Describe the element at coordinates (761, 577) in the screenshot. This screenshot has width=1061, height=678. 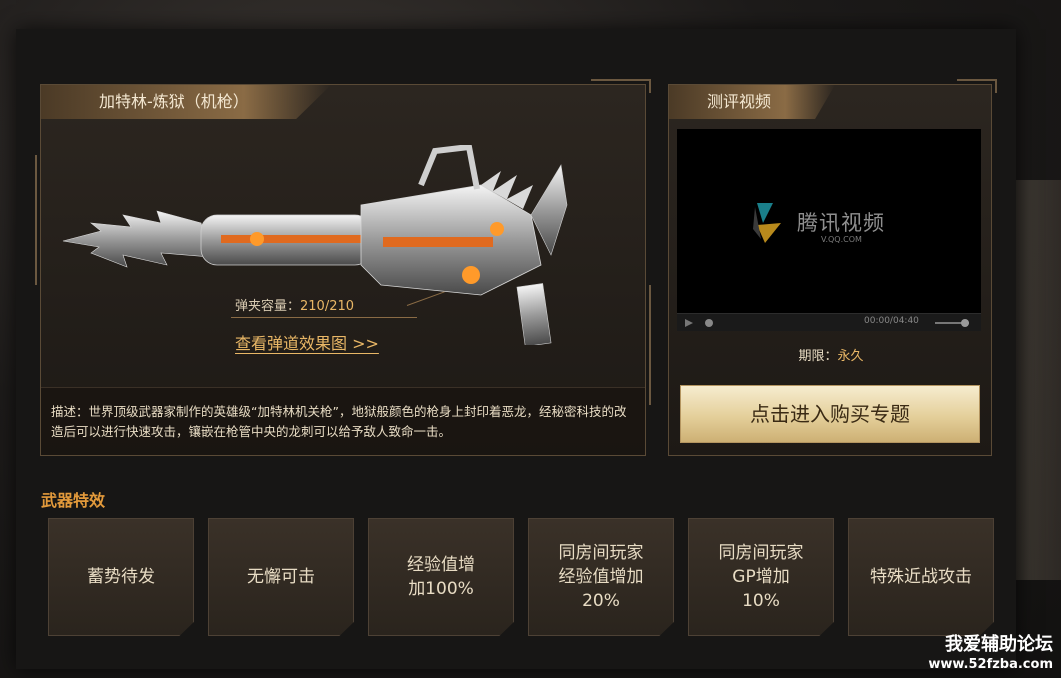
I see `effect-card: 同房间玩家 GP增加 10%` at that location.